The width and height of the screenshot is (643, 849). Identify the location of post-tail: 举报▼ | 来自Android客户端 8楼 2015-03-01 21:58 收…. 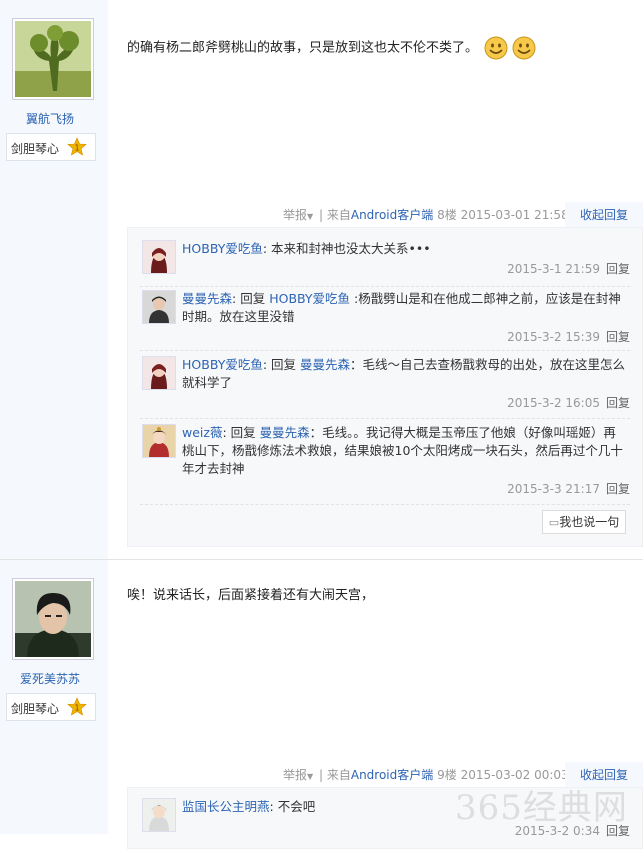
(463, 215).